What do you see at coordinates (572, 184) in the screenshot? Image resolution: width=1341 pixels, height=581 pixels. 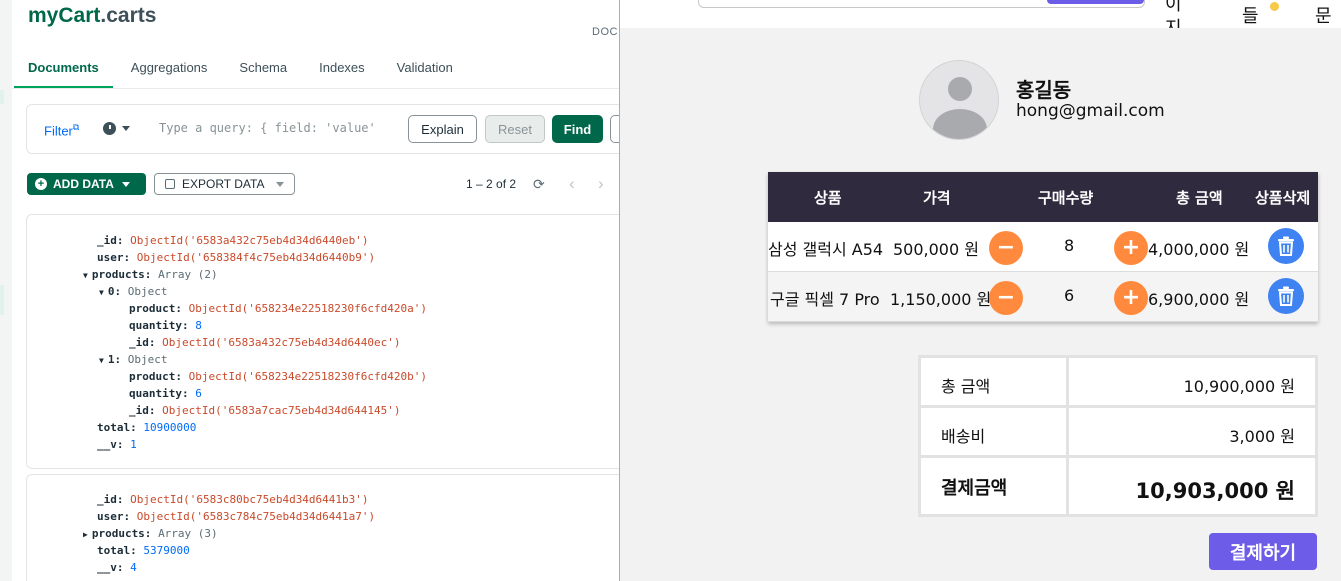 I see `prev-page-icon: ‹` at bounding box center [572, 184].